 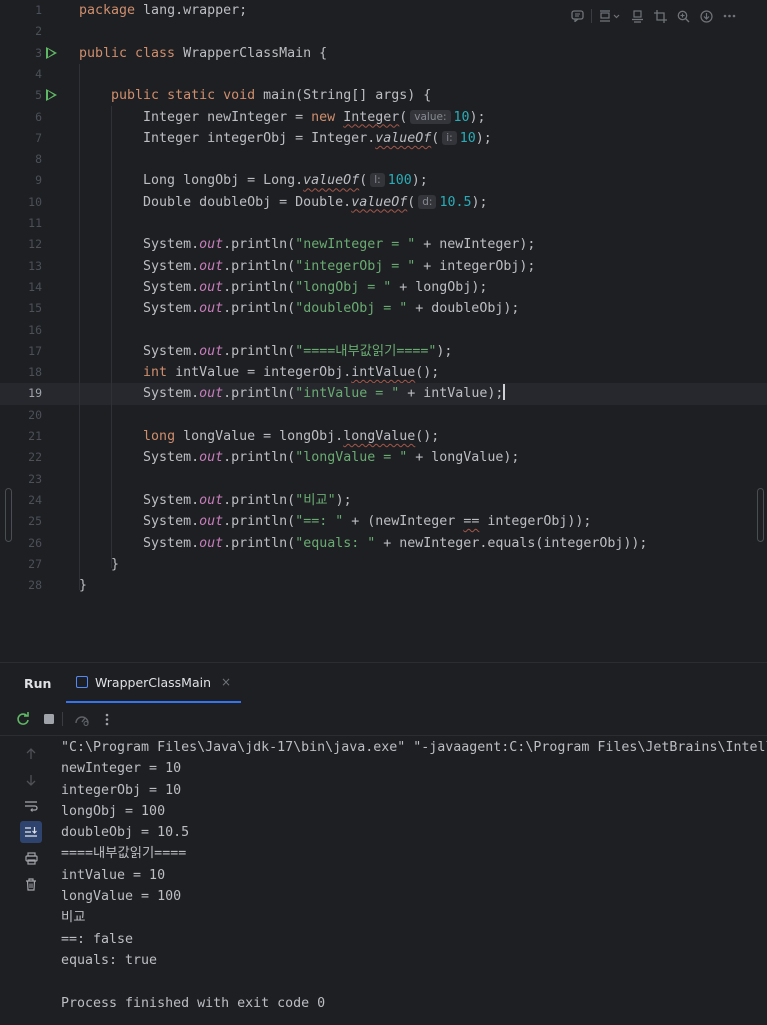 What do you see at coordinates (637, 16) in the screenshot?
I see `align-bottom-icon` at bounding box center [637, 16].